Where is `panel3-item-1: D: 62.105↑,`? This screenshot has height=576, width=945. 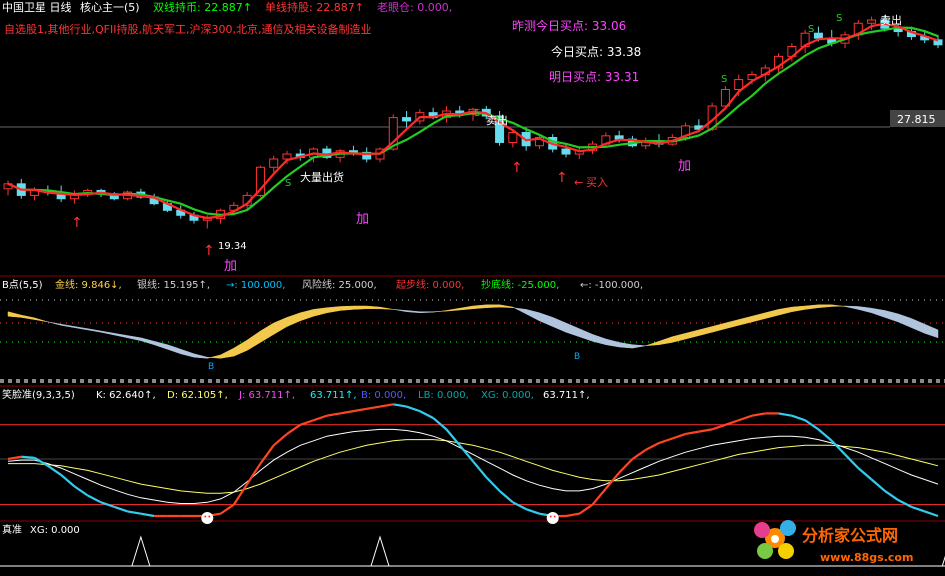 panel3-item-1: D: 62.105↑, is located at coordinates (197, 395).